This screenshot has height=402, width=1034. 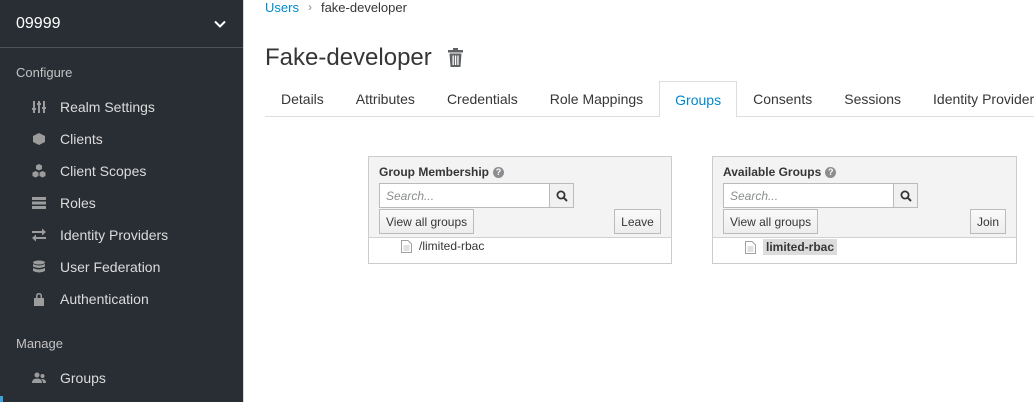 I want to click on group-membership-title: Group Membership, so click(x=434, y=172).